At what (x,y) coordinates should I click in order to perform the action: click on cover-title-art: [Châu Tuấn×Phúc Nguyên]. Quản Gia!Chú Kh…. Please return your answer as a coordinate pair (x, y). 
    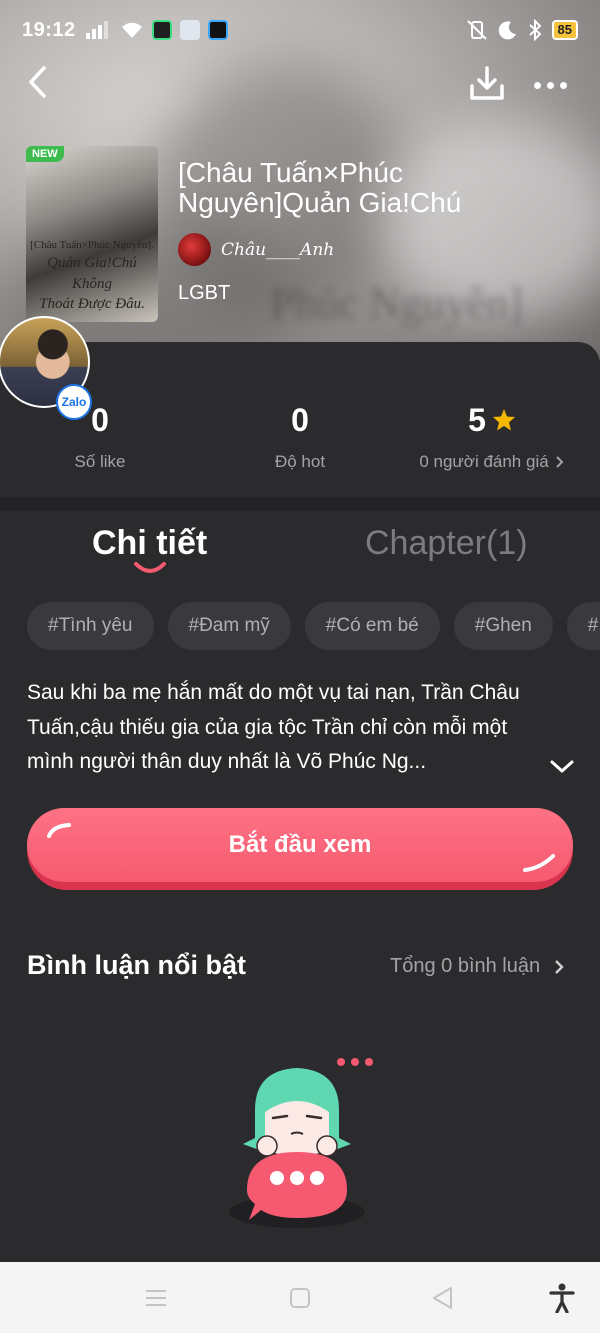
    Looking at the image, I should click on (92, 275).